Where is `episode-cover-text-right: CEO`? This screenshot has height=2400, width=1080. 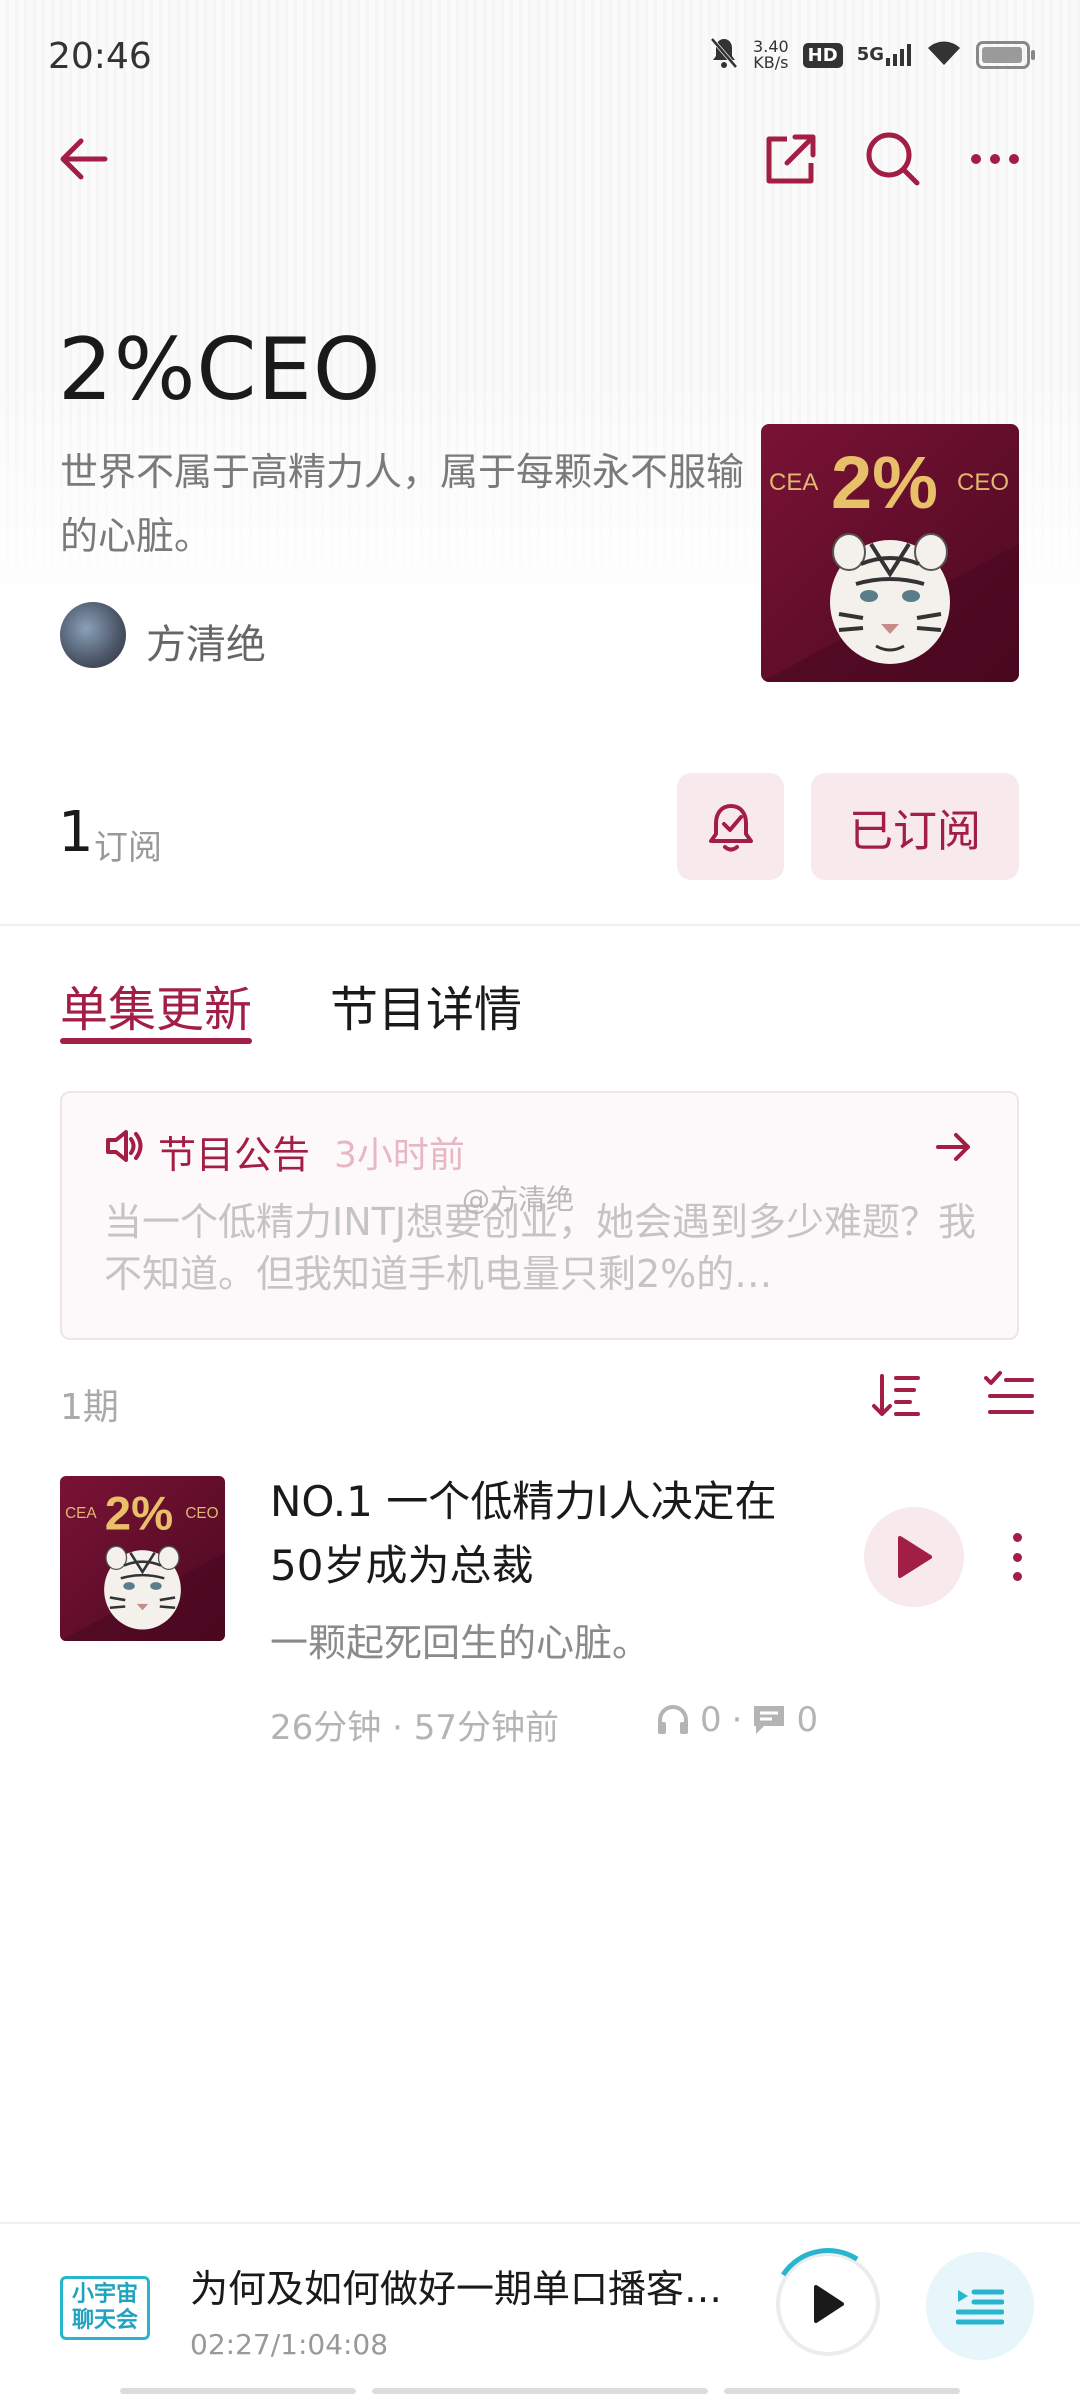 episode-cover-text-right: CEO is located at coordinates (201, 1513).